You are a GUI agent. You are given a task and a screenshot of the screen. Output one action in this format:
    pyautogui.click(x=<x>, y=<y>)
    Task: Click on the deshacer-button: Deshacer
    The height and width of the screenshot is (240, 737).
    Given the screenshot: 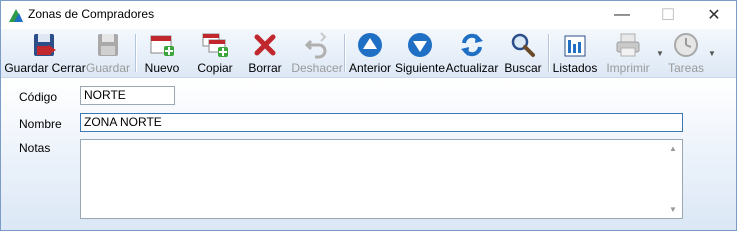 What is the action you would take?
    pyautogui.click(x=317, y=53)
    